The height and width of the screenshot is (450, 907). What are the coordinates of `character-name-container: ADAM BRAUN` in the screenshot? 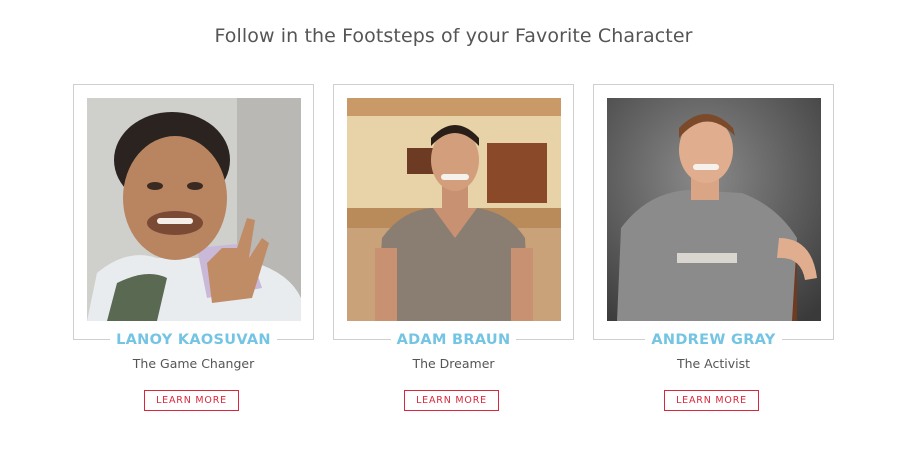 It's located at (453, 340).